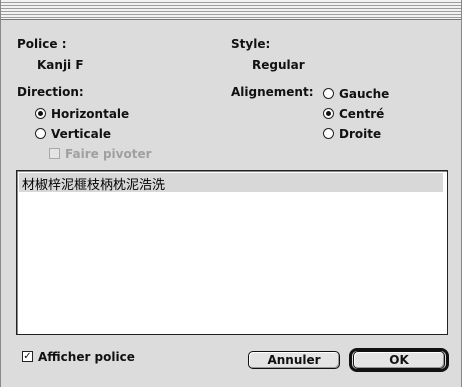  Describe the element at coordinates (86, 357) in the screenshot. I see `show-font-checkbox-label: Afficher police` at that location.